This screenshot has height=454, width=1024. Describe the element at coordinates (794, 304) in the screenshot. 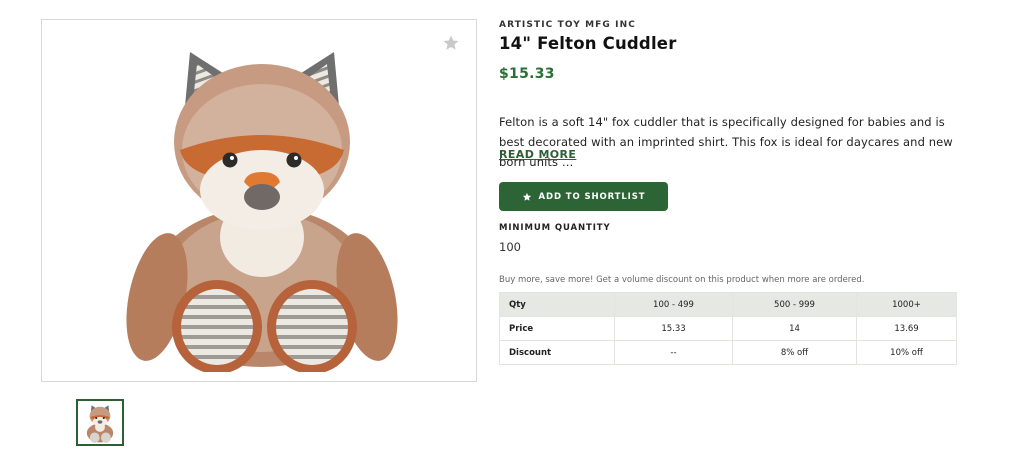

I see `table-header-cell: 500 - 999` at that location.